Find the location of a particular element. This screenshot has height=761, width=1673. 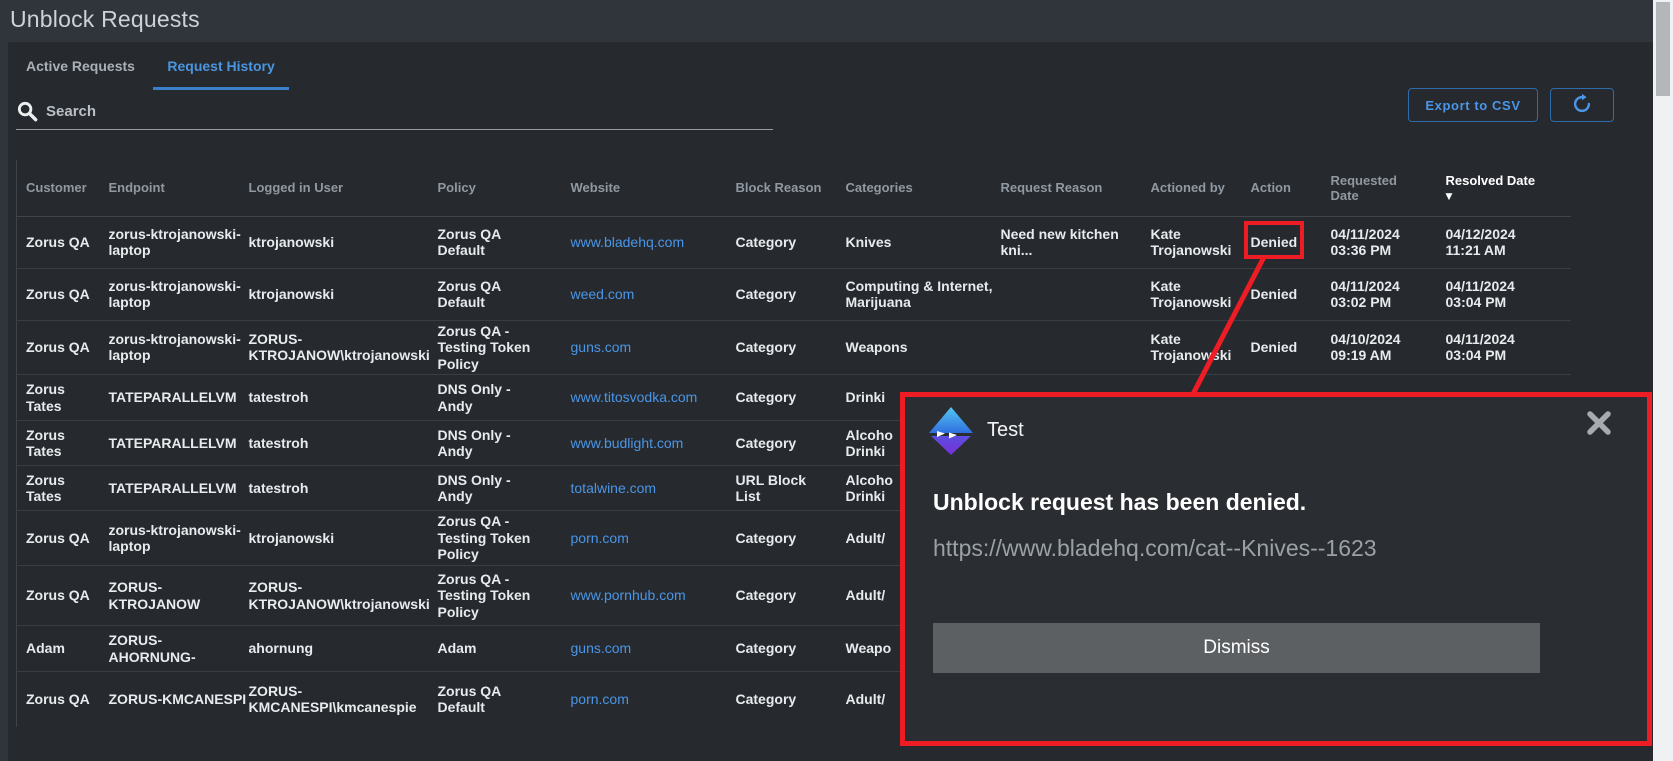

cell-website: www.budlight.com is located at coordinates (641, 443).